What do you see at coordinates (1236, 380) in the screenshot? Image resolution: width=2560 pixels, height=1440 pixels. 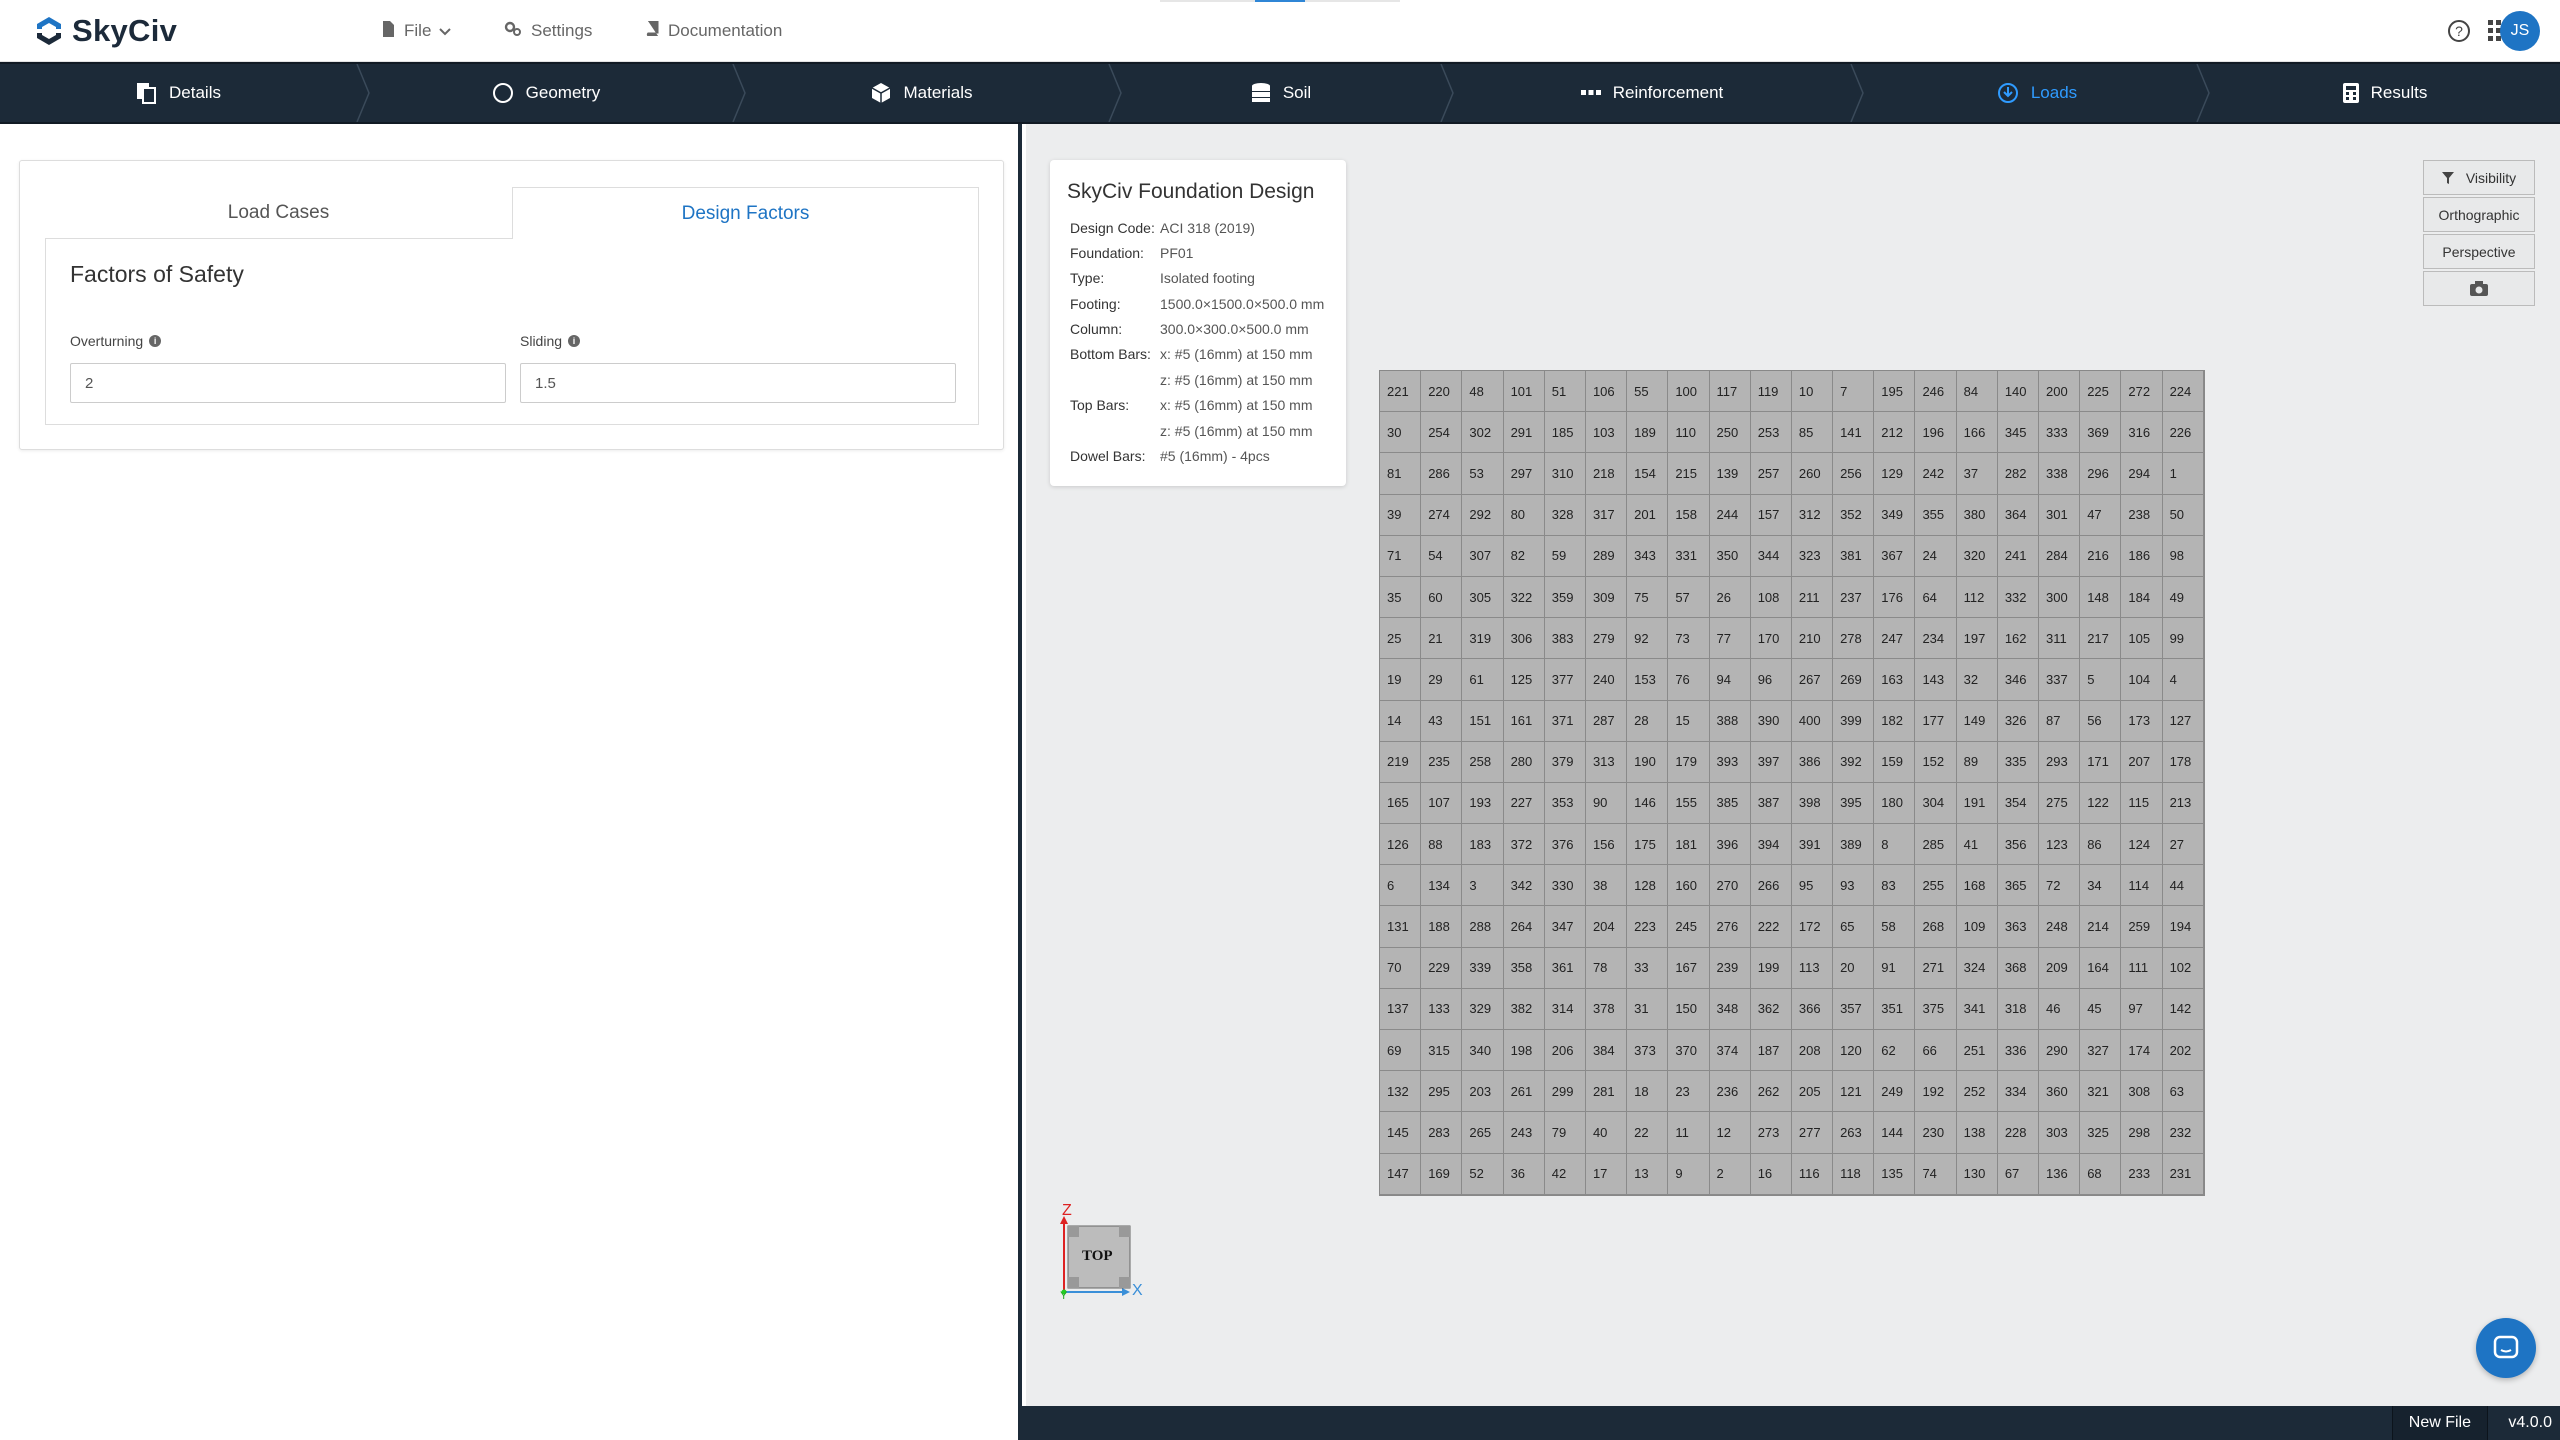 I see `info-bottom-bars-z: z: #5 (16mm) at 150 mm` at bounding box center [1236, 380].